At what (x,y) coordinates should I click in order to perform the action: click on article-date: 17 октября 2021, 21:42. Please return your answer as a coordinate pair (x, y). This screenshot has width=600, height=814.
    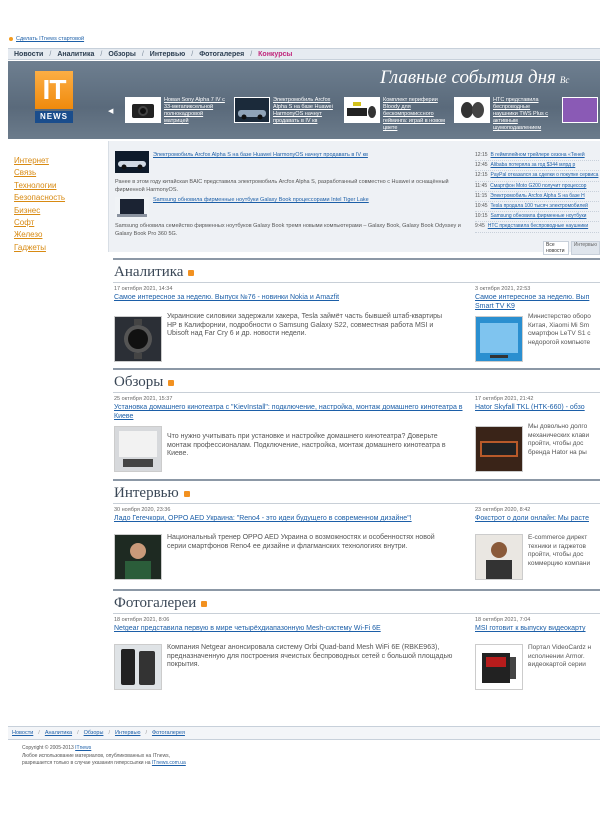
    Looking at the image, I should click on (504, 399).